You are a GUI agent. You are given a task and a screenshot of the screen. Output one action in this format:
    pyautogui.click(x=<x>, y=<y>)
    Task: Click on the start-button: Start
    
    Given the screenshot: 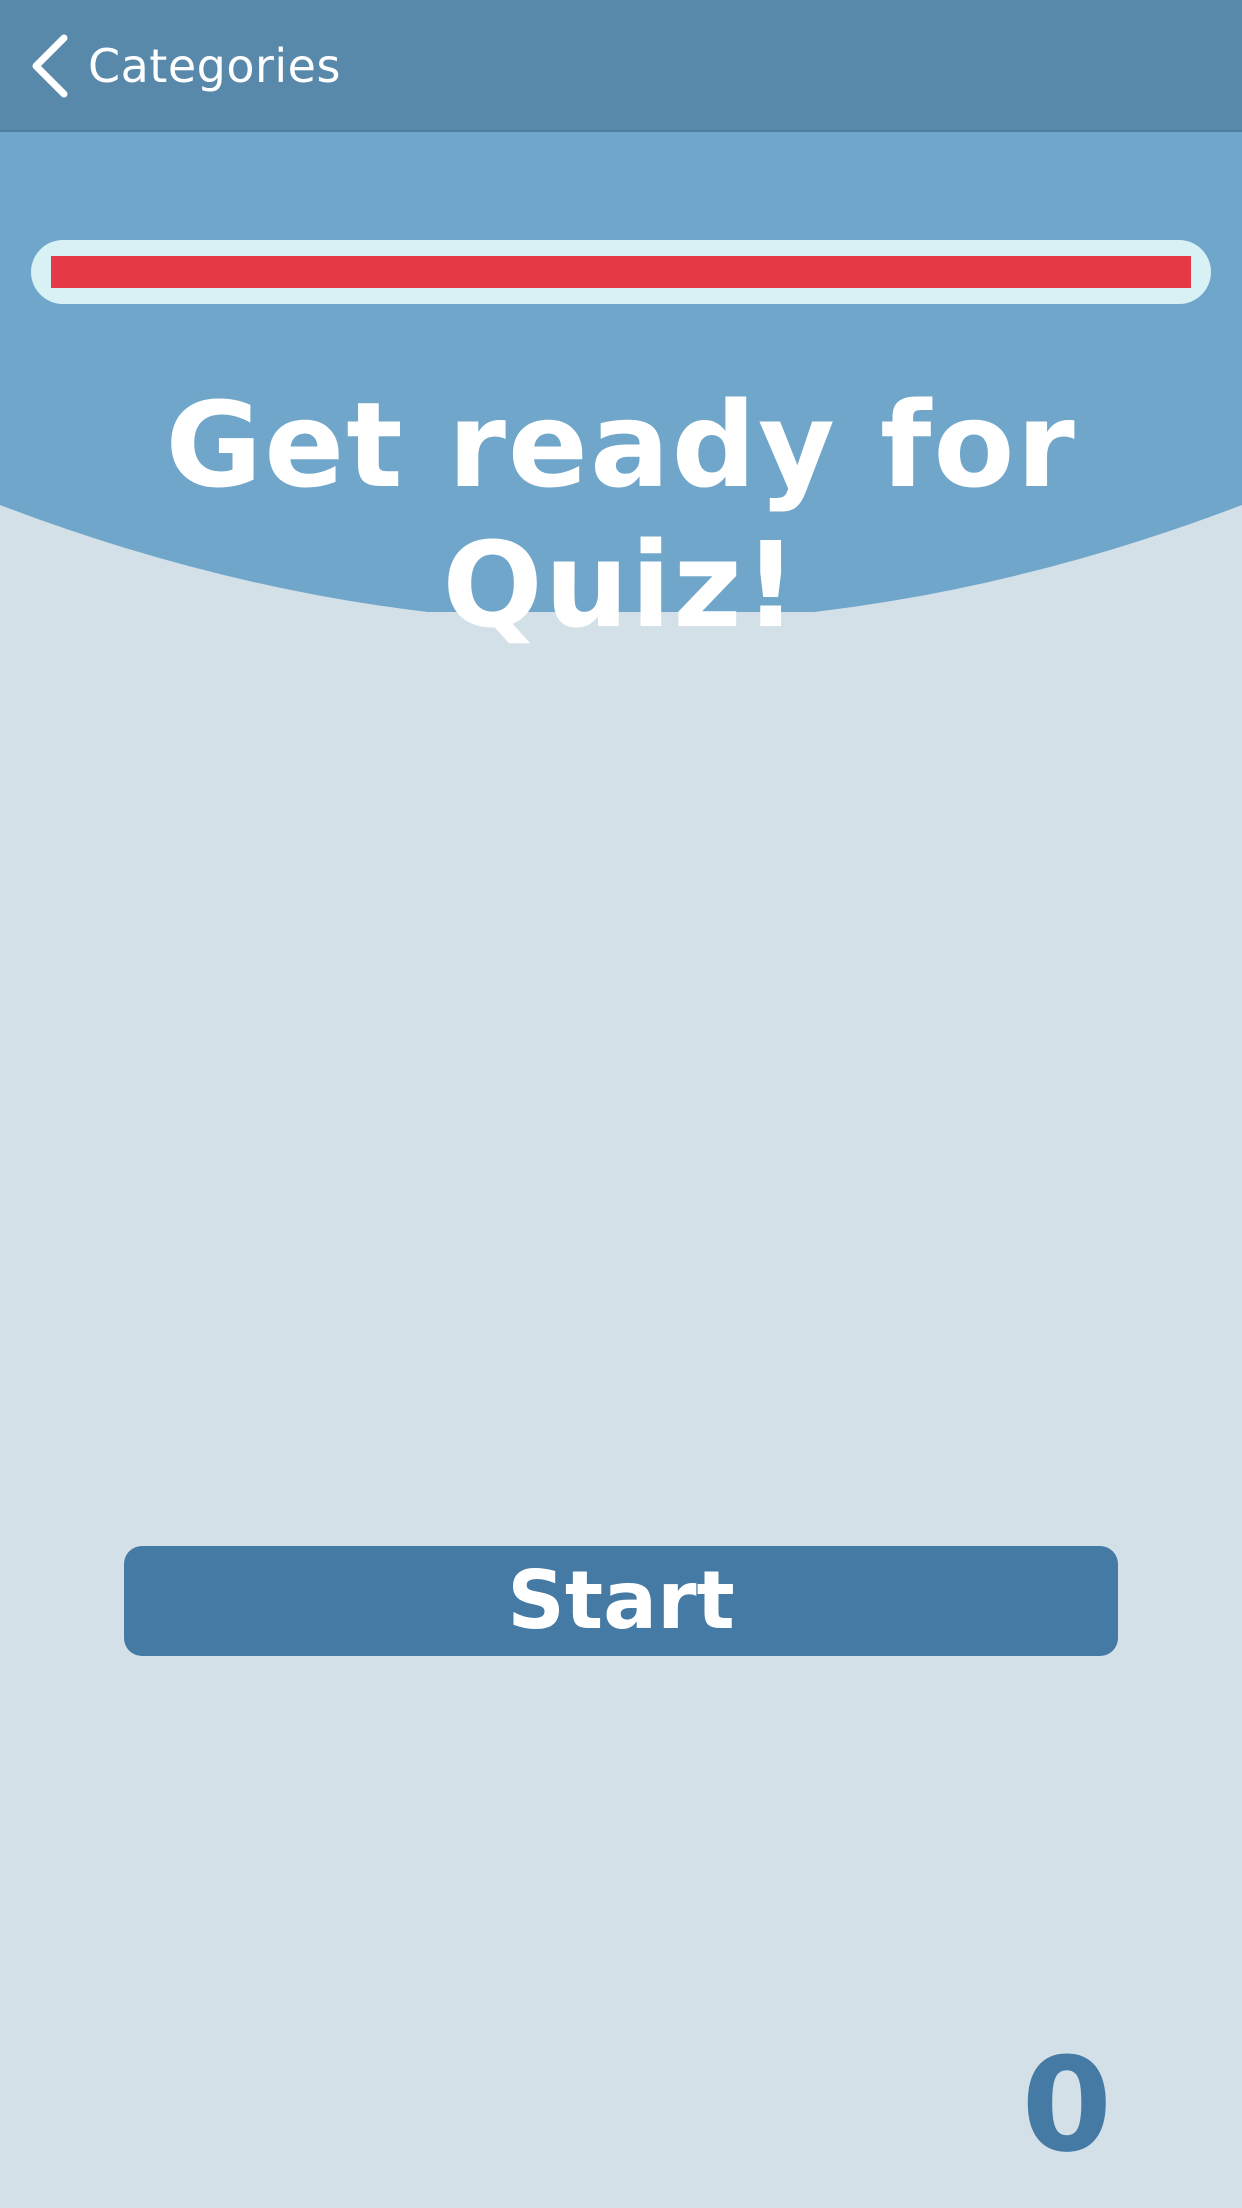 What is the action you would take?
    pyautogui.click(x=621, y=1601)
    